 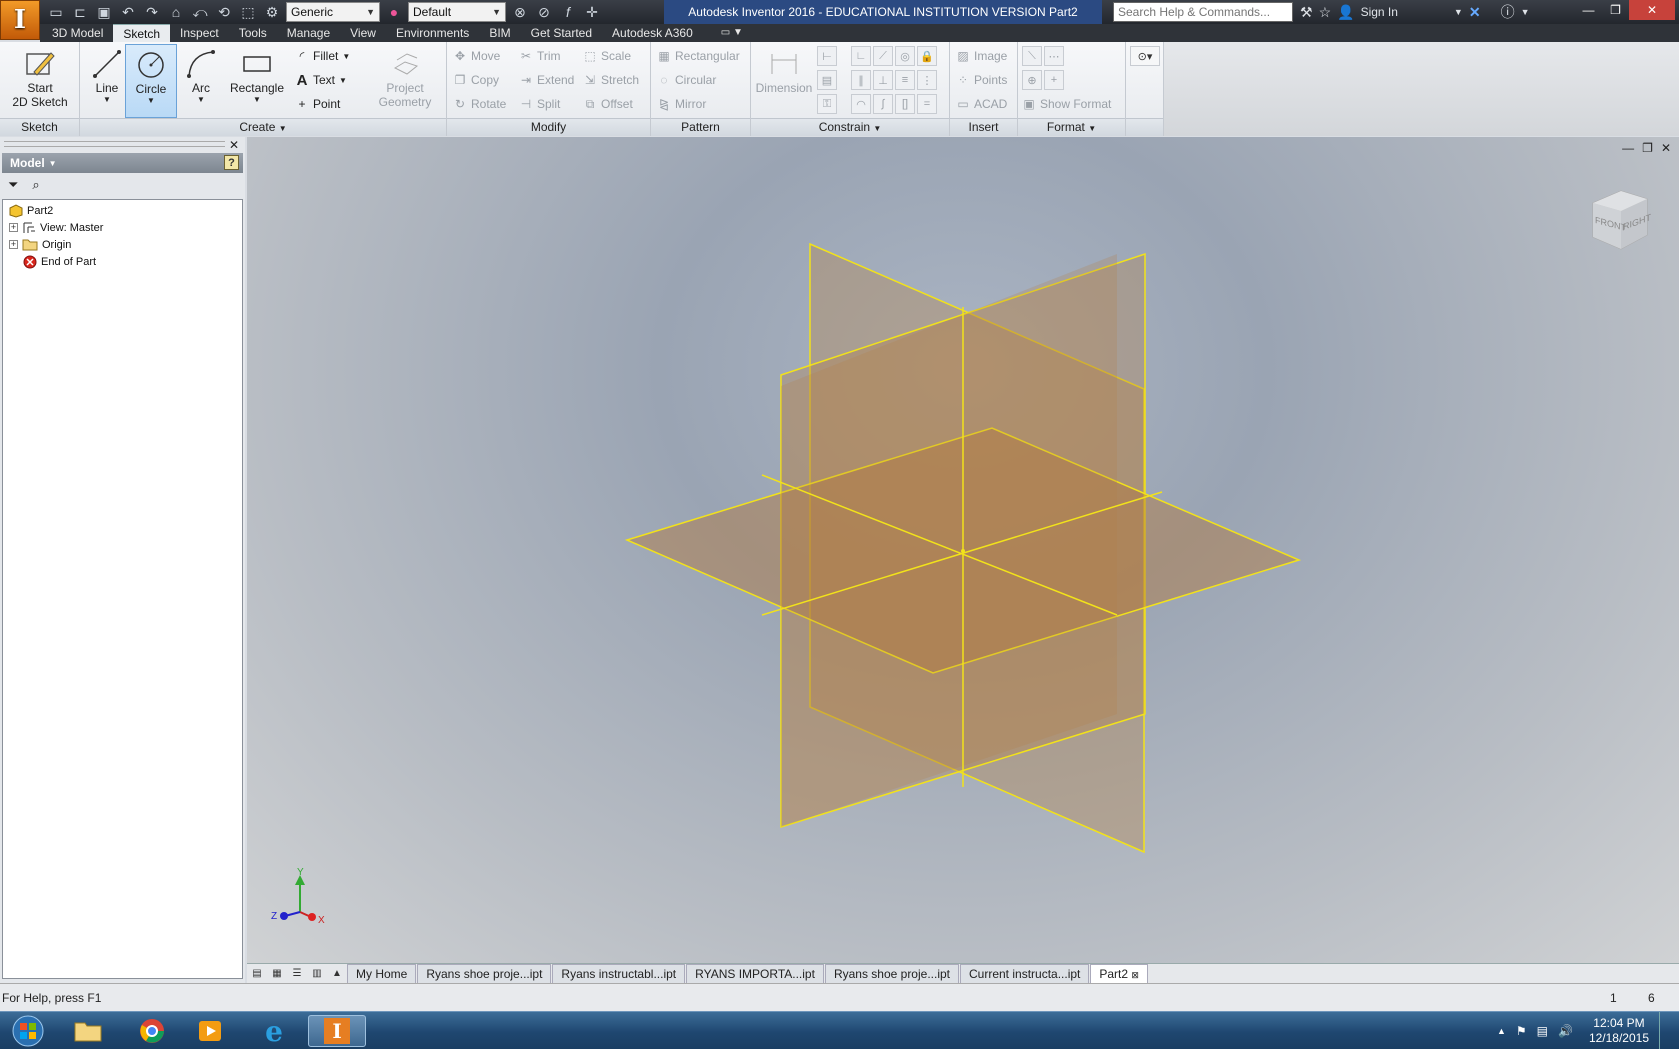 What do you see at coordinates (1508, 12) in the screenshot?
I see `help-icon: ⓘ` at bounding box center [1508, 12].